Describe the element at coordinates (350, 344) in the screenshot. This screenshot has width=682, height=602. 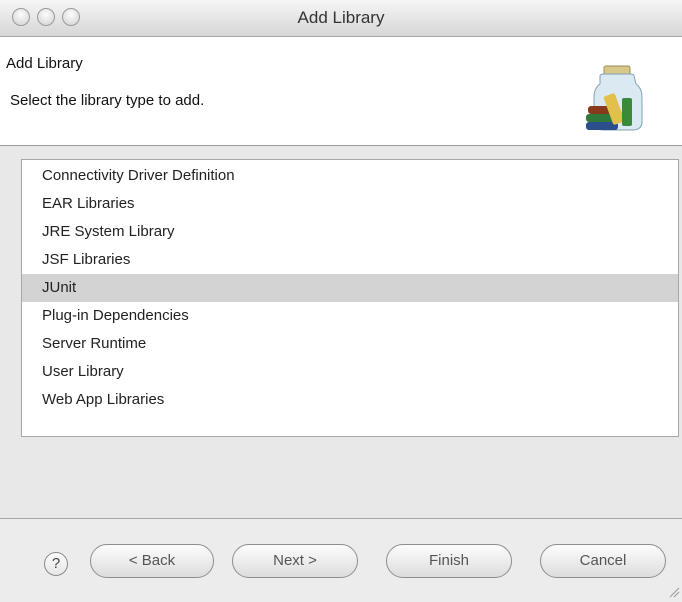
I see `list-item: Server Runtime` at that location.